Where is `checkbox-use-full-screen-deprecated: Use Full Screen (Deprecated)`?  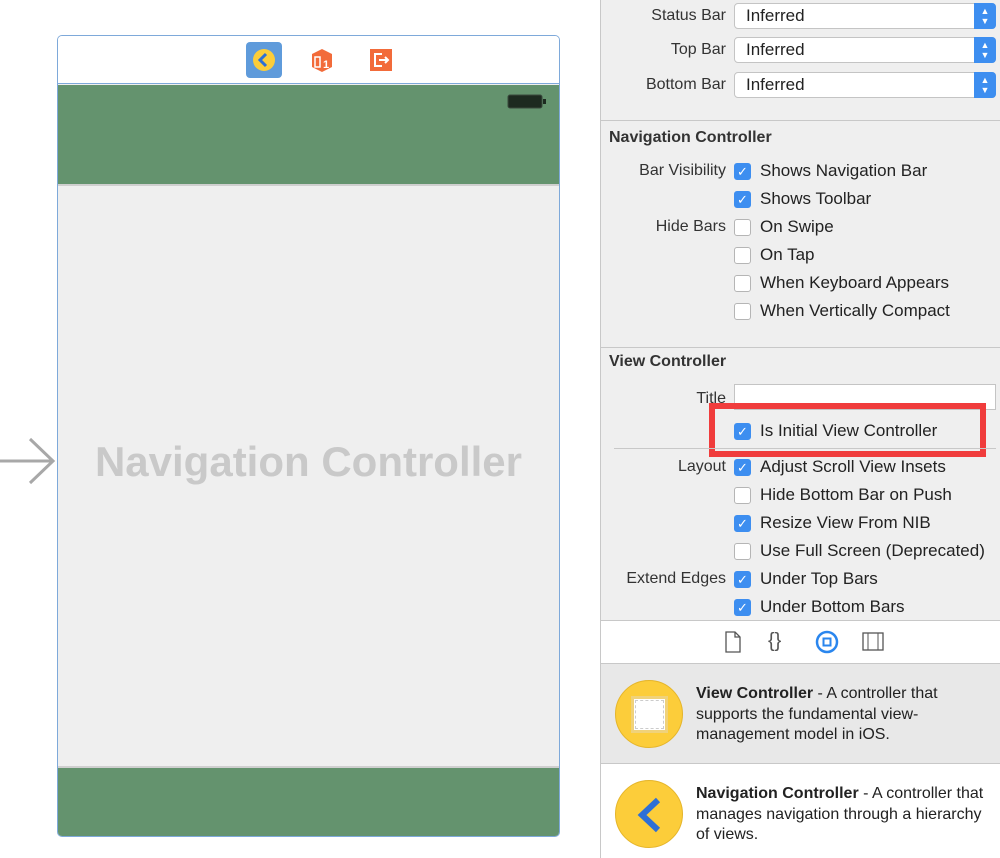
checkbox-use-full-screen-deprecated: Use Full Screen (Deprecated) is located at coordinates (859, 551).